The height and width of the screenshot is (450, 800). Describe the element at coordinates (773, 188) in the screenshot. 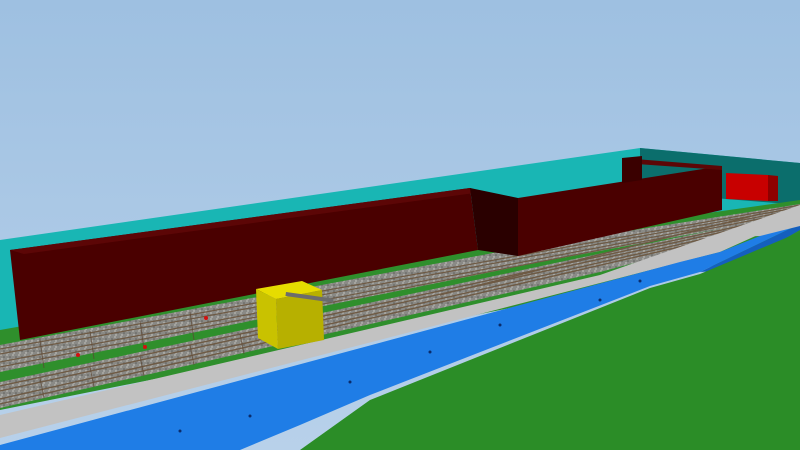

I see `red-shed-side` at that location.